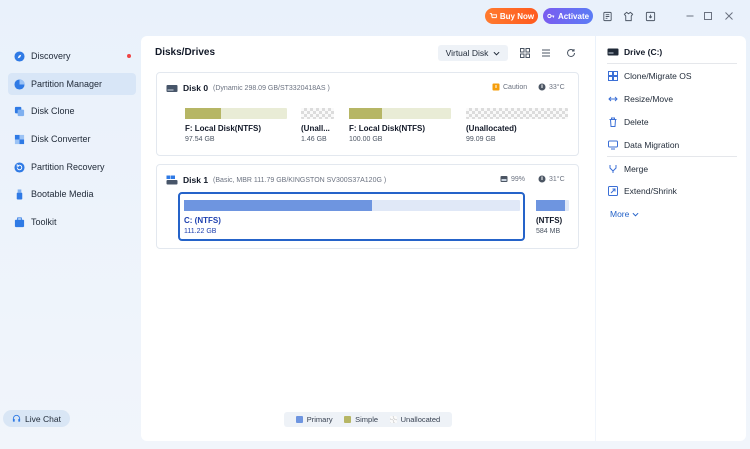  I want to click on sidebar-item-partition-manager: Partition Manager, so click(72, 84).